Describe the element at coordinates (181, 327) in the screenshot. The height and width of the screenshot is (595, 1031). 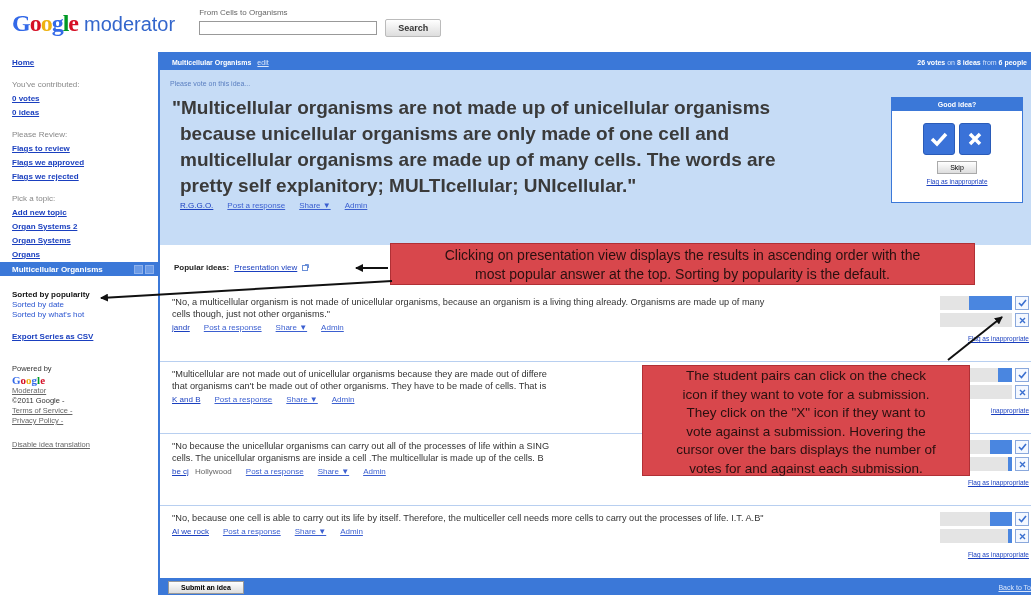
I see `author-link: jandr` at that location.